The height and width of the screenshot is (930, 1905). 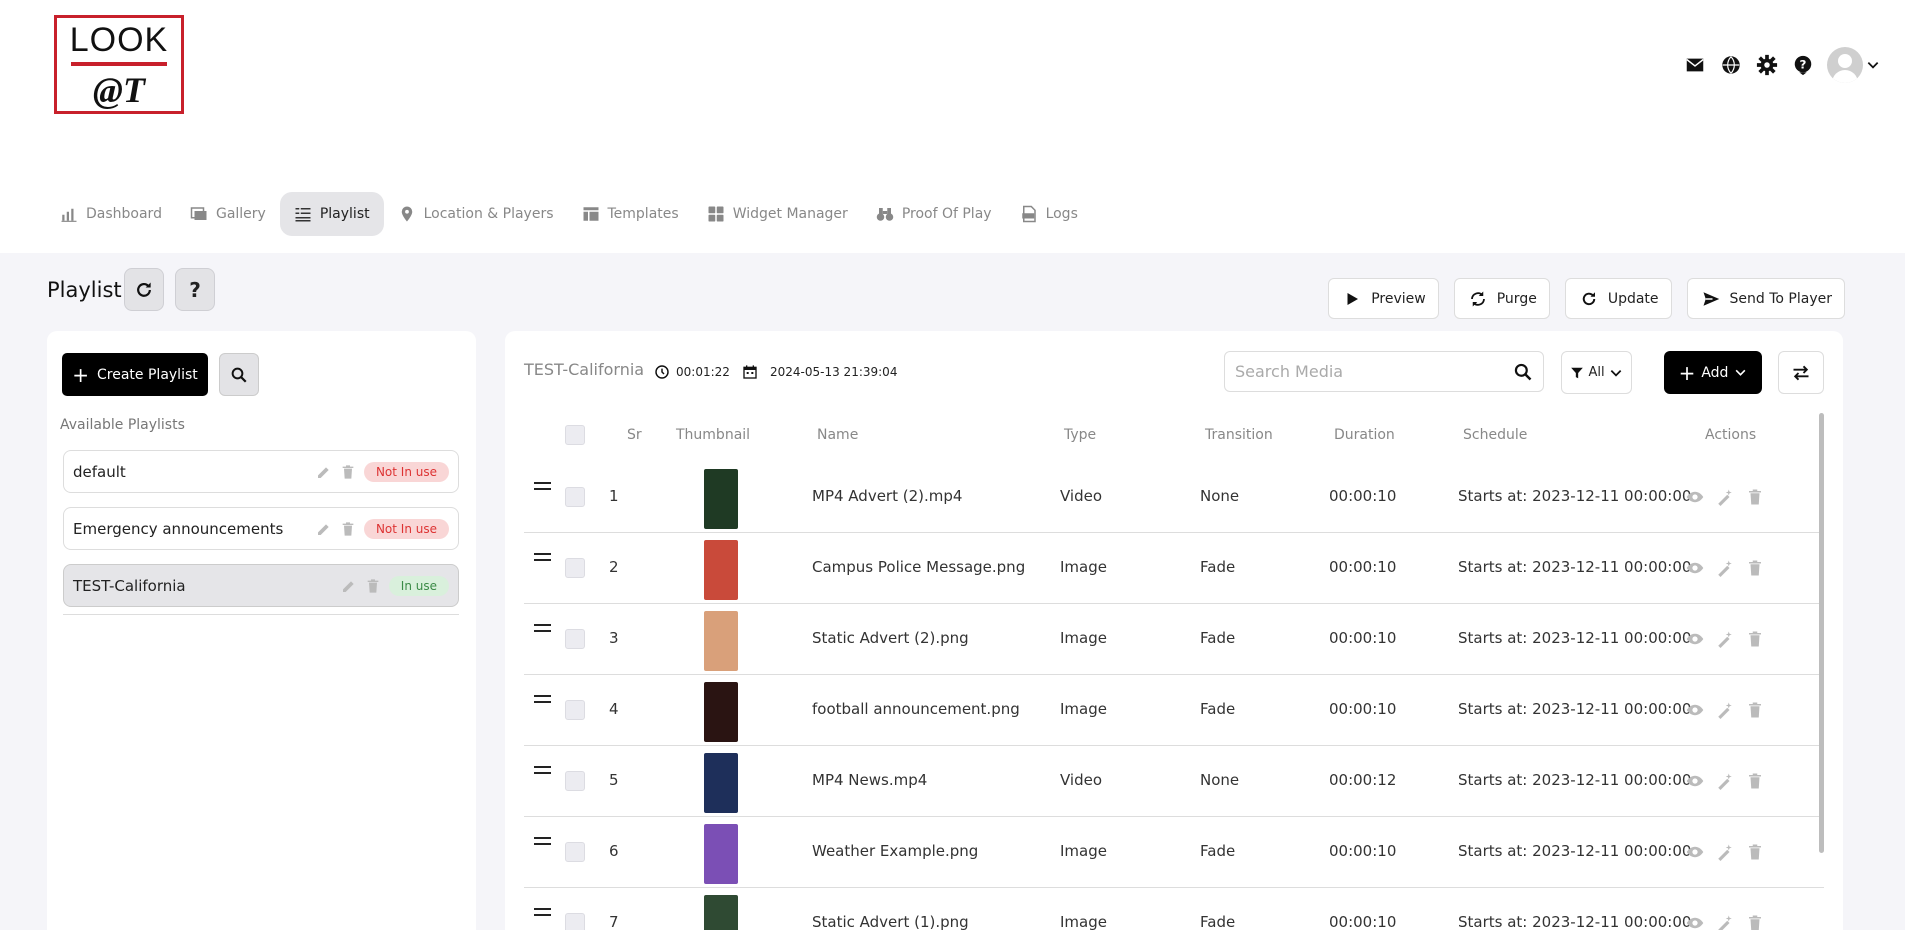 What do you see at coordinates (195, 289) in the screenshot?
I see `help-button: ?` at bounding box center [195, 289].